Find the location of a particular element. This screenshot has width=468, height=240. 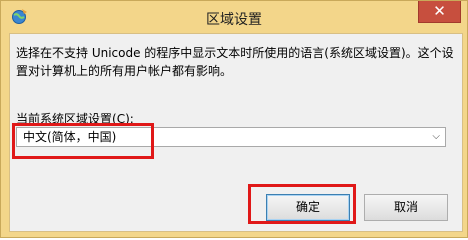

locale-label-suffix: ): is located at coordinates (129, 119).